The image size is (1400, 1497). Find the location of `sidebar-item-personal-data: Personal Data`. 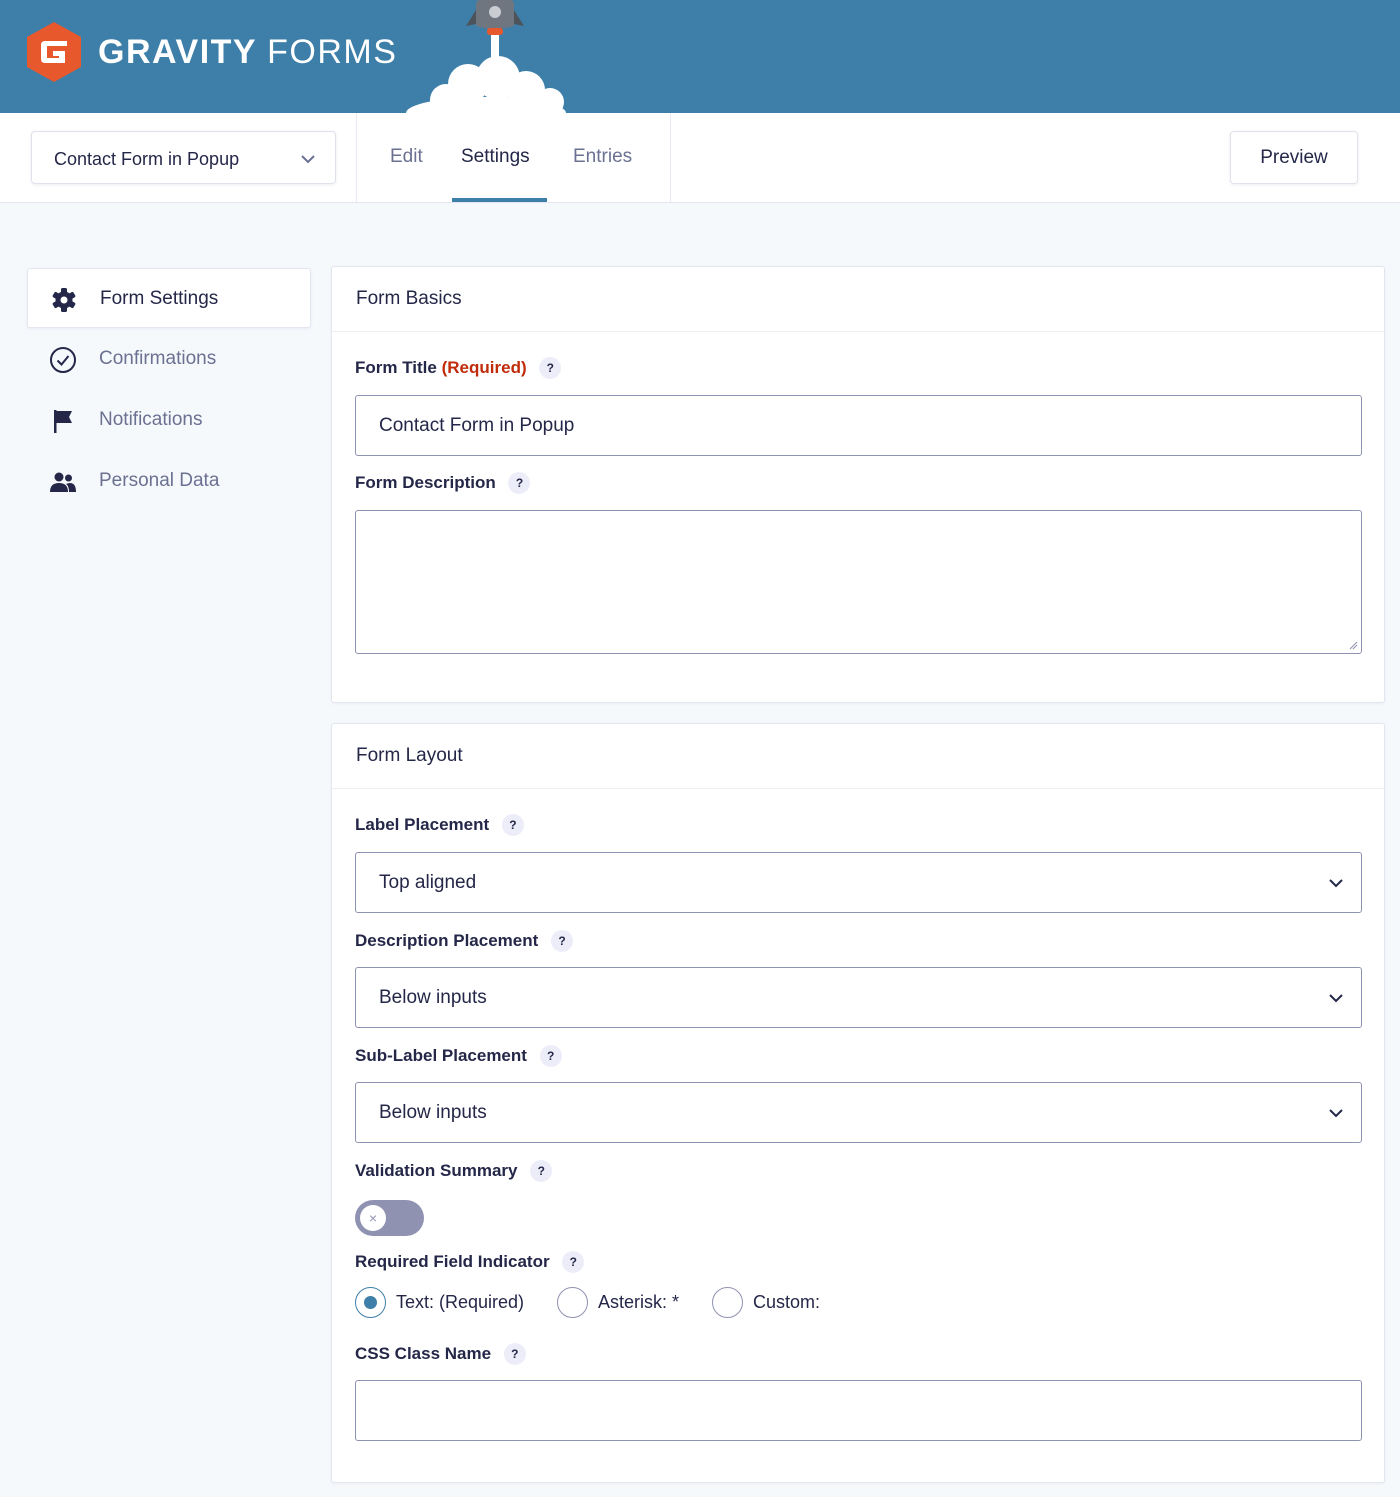

sidebar-item-personal-data: Personal Data is located at coordinates (169, 481).